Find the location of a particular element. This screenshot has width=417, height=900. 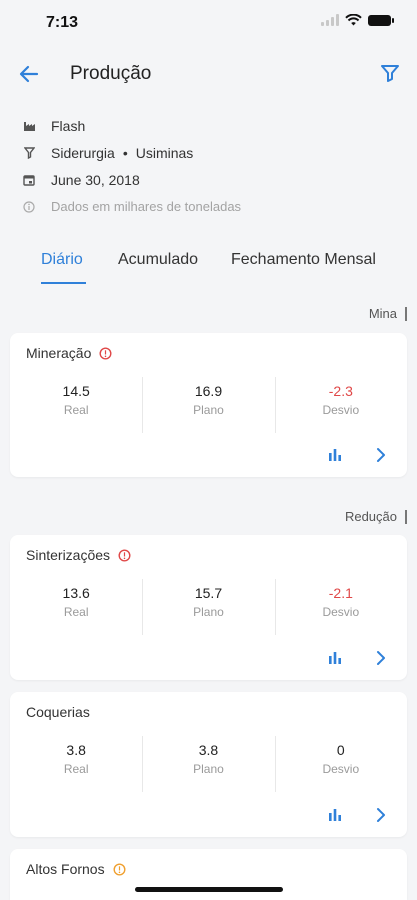

units-note: Dados em milhares de toneladas is located at coordinates (146, 206).